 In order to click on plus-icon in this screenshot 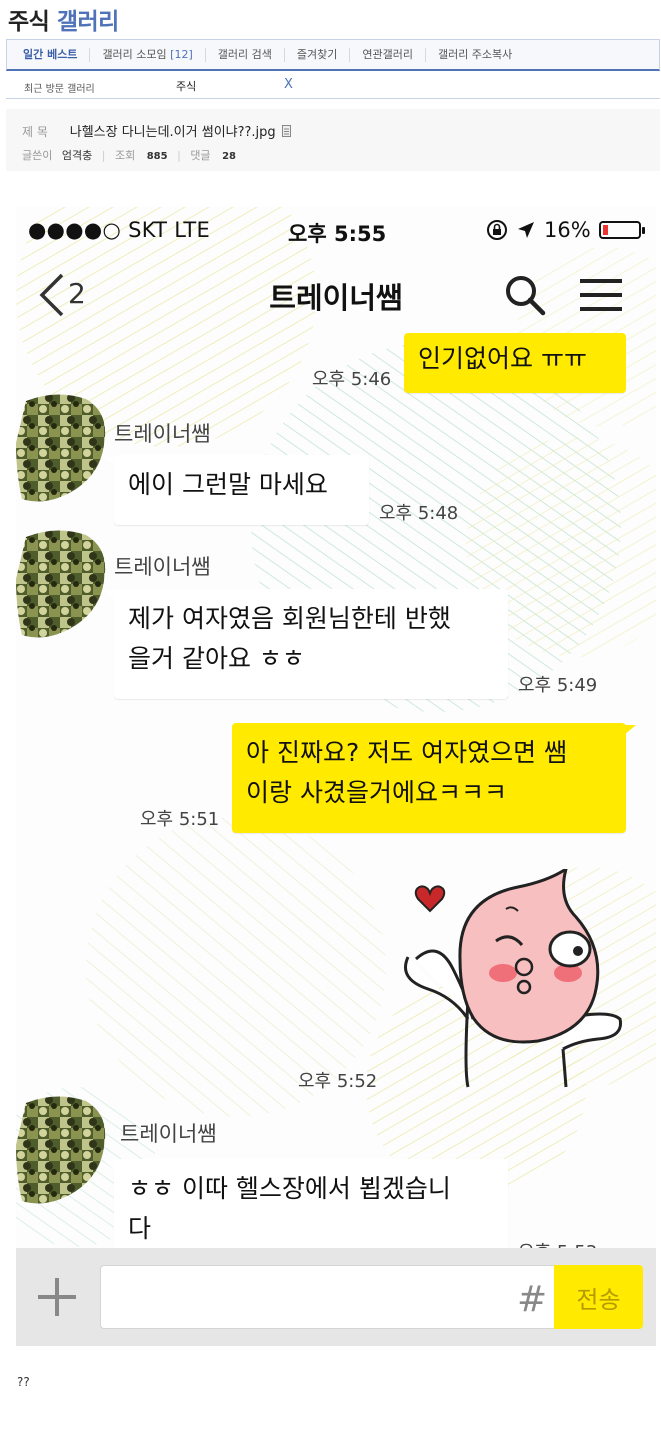, I will do `click(57, 1297)`.